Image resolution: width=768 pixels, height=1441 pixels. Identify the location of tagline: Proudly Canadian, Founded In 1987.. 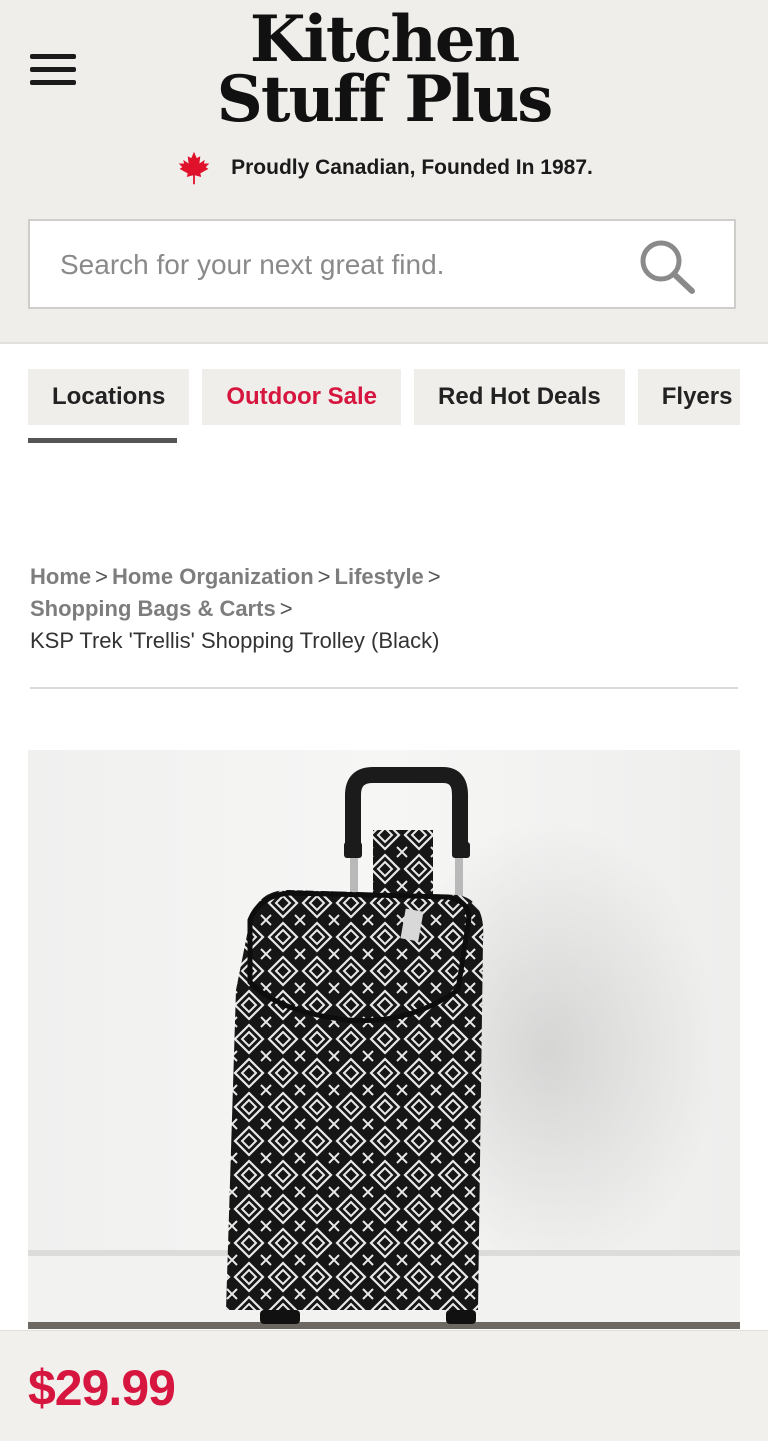
(384, 168).